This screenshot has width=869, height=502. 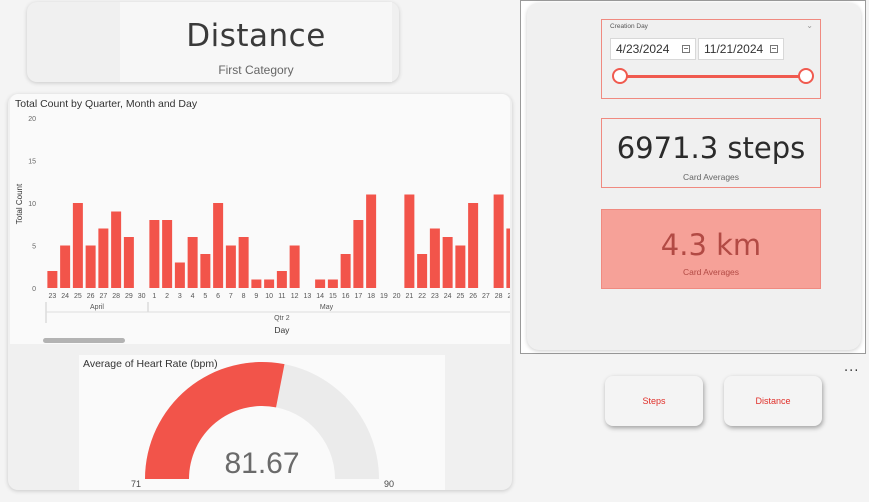 What do you see at coordinates (620, 76) in the screenshot?
I see `slider-start-handle` at bounding box center [620, 76].